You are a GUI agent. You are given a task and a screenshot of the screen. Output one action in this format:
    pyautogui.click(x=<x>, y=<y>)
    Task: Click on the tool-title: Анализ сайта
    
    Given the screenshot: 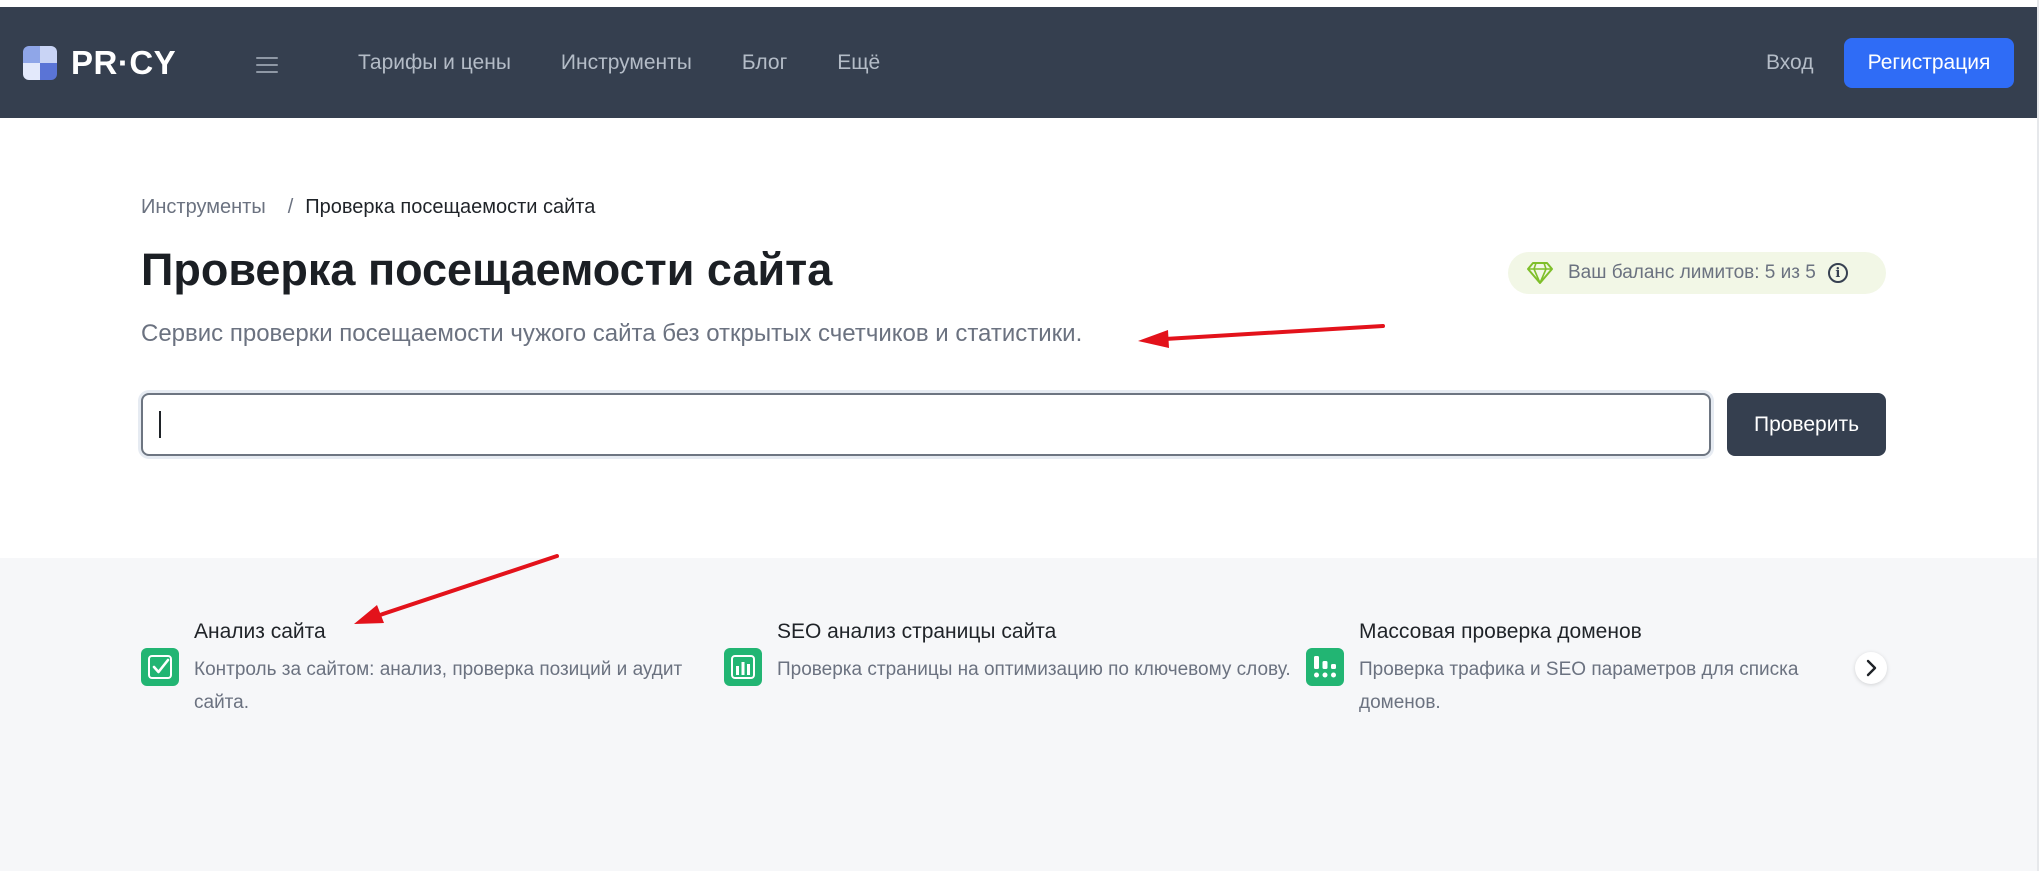 What is the action you would take?
    pyautogui.click(x=260, y=632)
    